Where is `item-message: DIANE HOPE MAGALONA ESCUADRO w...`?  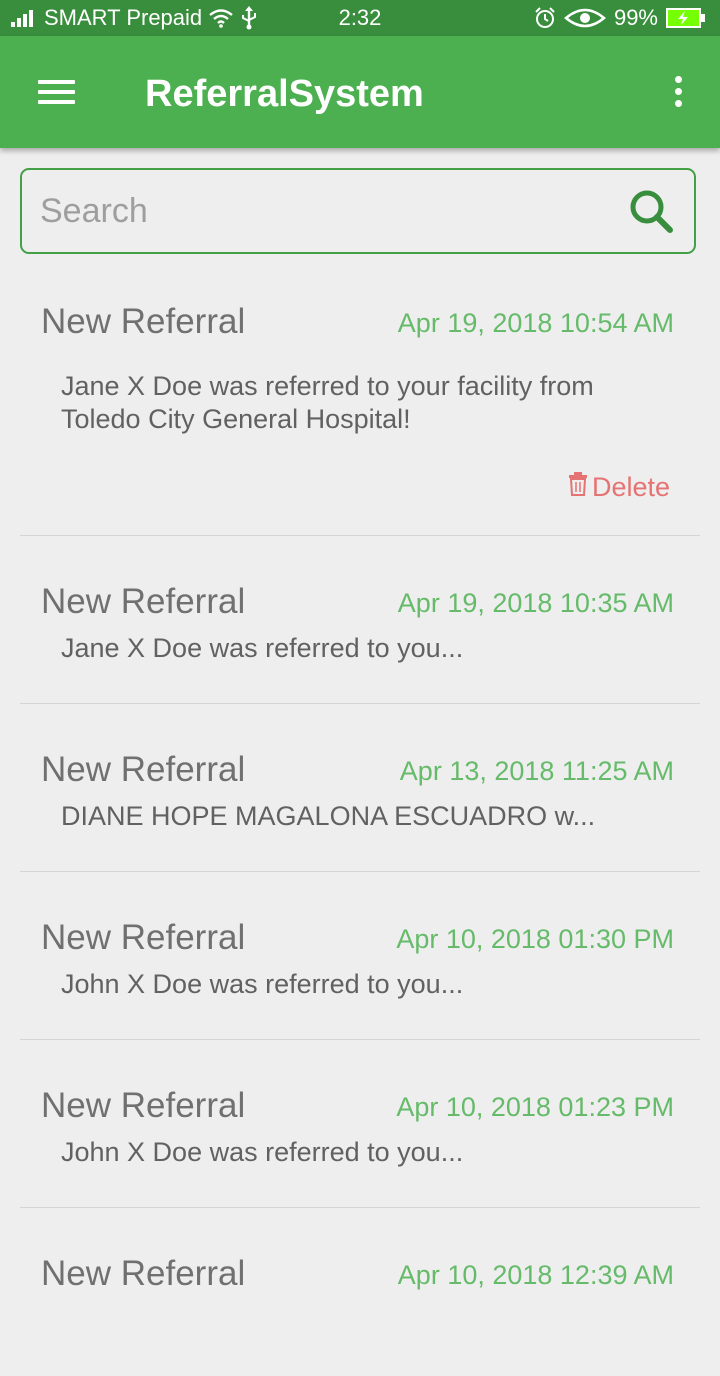 item-message: DIANE HOPE MAGALONA ESCUADRO w... is located at coordinates (328, 816).